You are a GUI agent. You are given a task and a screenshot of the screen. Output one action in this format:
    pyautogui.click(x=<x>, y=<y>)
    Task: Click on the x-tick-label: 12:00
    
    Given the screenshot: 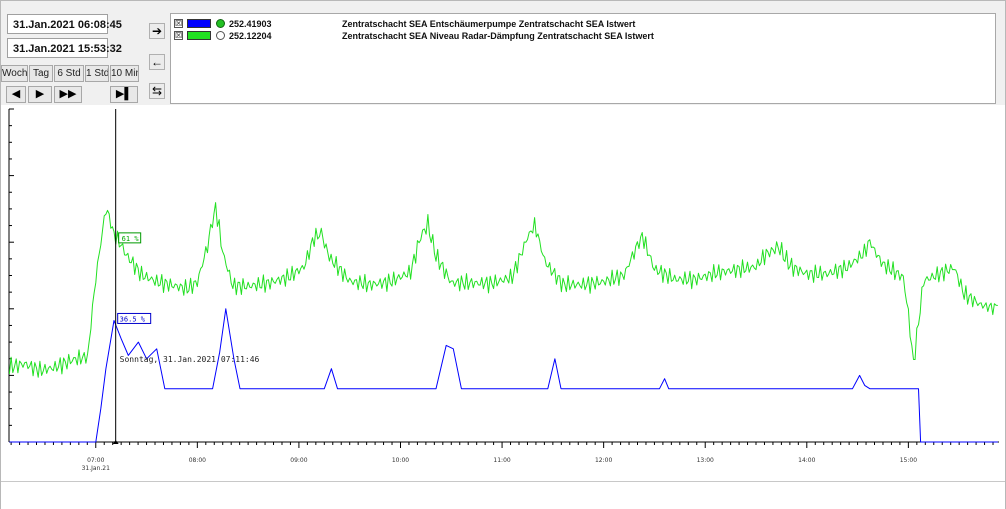 What is the action you would take?
    pyautogui.click(x=603, y=460)
    